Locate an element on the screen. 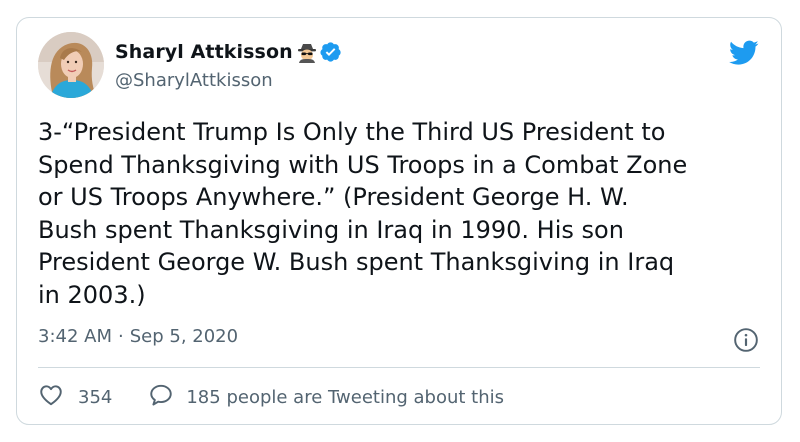  tweet-timestamp: 3:42 AM · Sep 5, 2020 is located at coordinates (138, 336).